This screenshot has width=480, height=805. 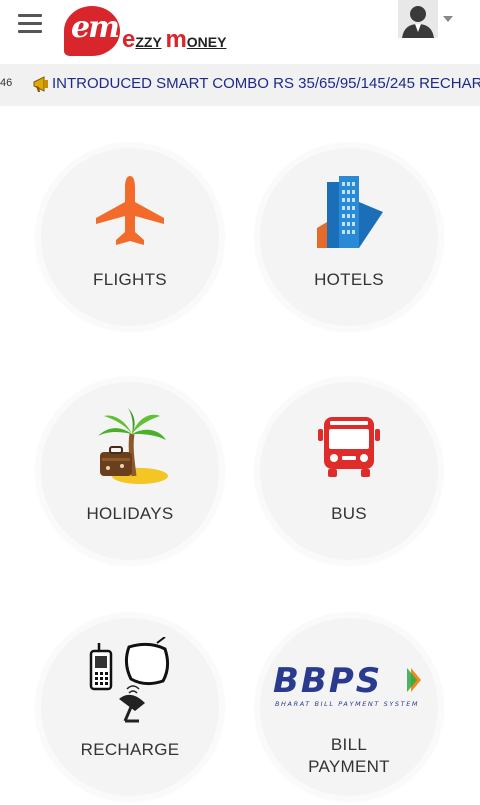 What do you see at coordinates (6, 83) in the screenshot?
I see `ticker-prefix: 46` at bounding box center [6, 83].